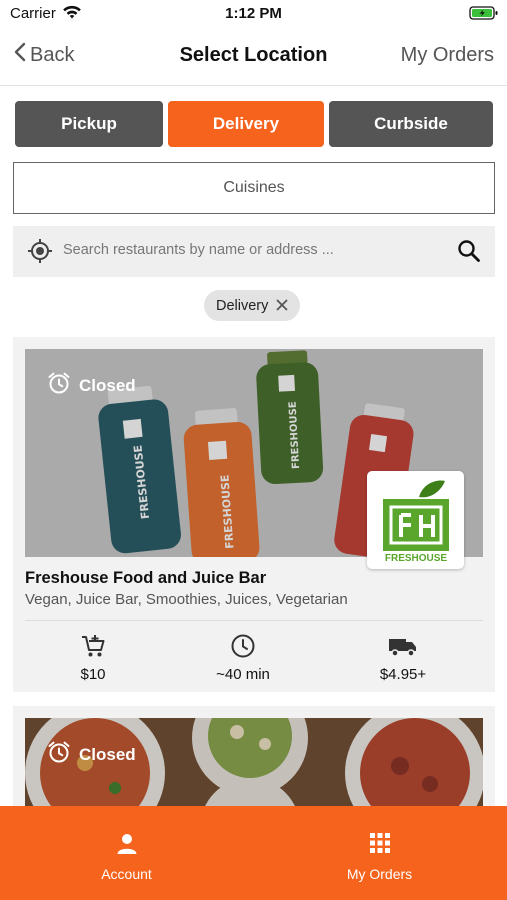  I want to click on minimum-order: $10, so click(93, 658).